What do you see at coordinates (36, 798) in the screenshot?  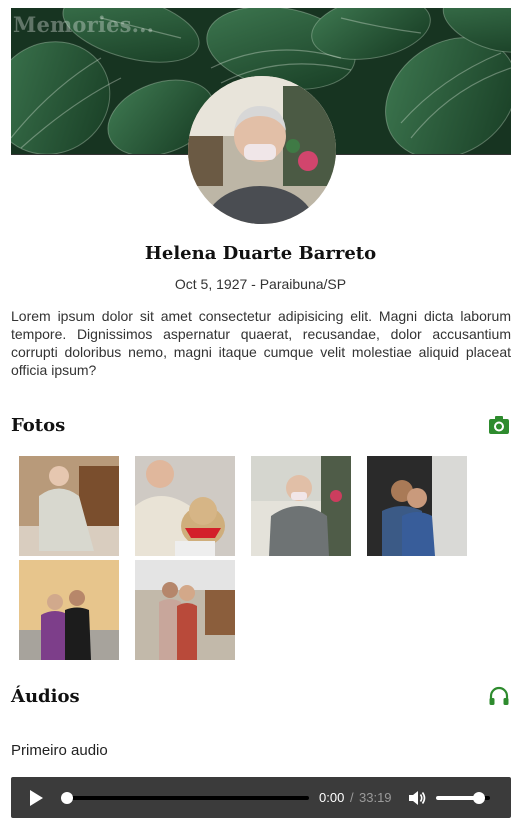 I see `play-icon` at bounding box center [36, 798].